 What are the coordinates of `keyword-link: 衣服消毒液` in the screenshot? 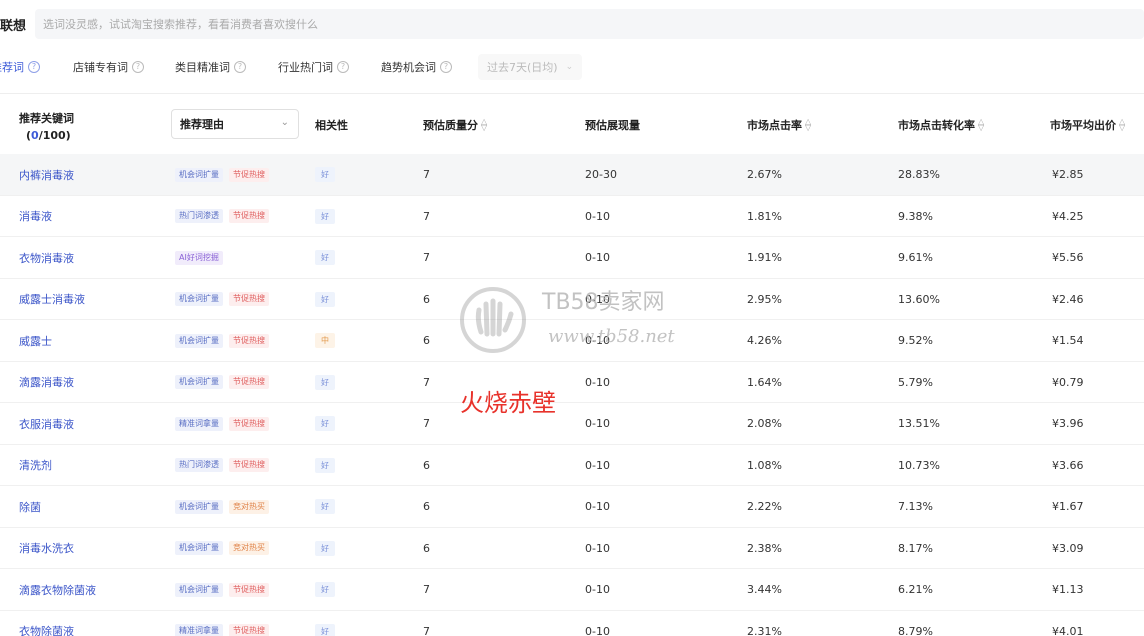 It's located at (46, 424).